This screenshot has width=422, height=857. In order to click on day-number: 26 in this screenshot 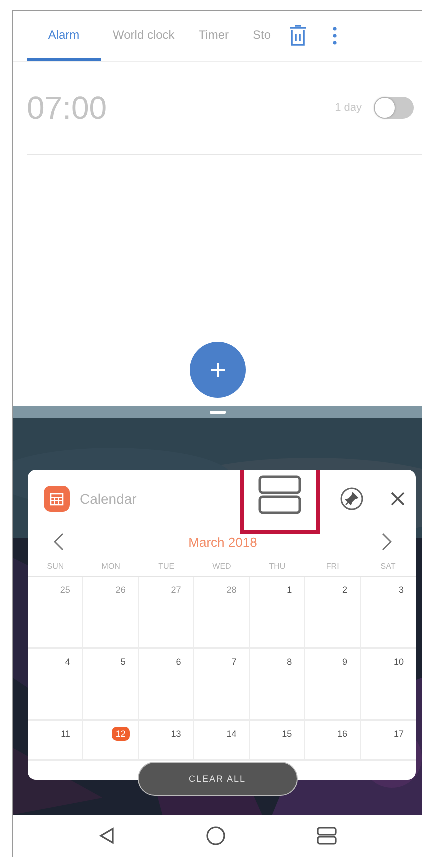, I will do `click(120, 590)`.